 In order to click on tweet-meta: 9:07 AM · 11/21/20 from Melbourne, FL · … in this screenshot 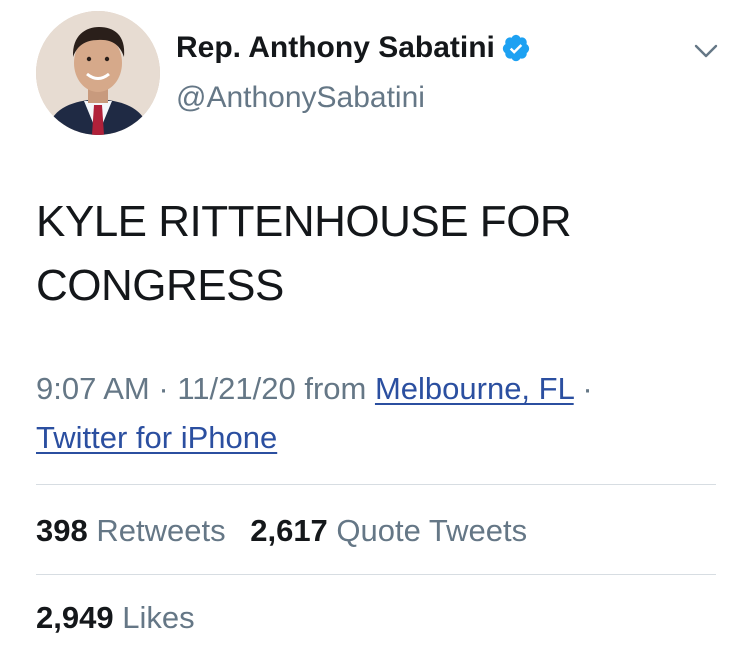, I will do `click(376, 413)`.